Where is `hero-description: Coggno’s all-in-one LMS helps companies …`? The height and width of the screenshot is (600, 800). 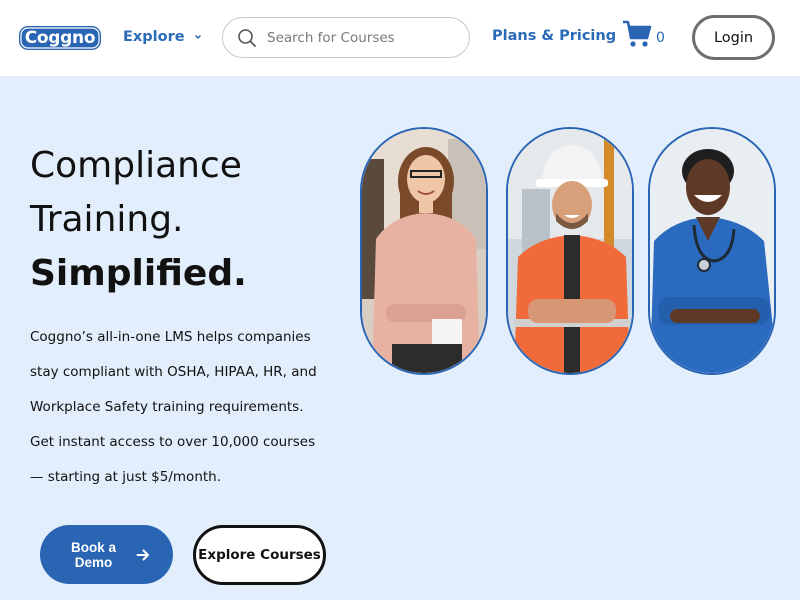
hero-description: Coggno’s all-in-one LMS helps companies … is located at coordinates (190, 407).